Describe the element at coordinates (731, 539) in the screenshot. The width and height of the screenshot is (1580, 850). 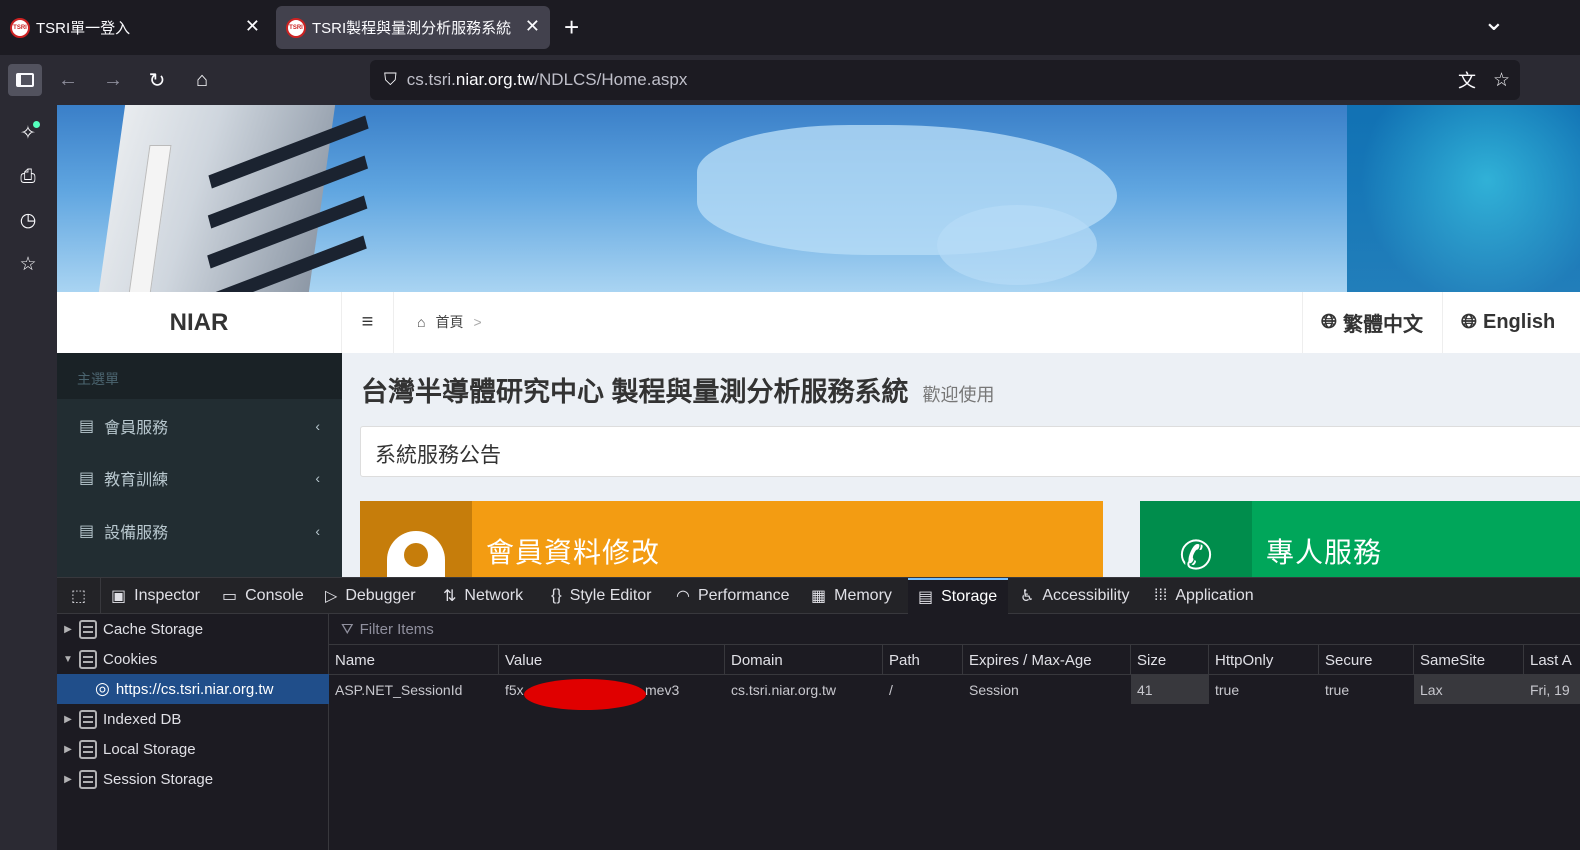
I see `card-member-profile: 會員資料修改` at that location.